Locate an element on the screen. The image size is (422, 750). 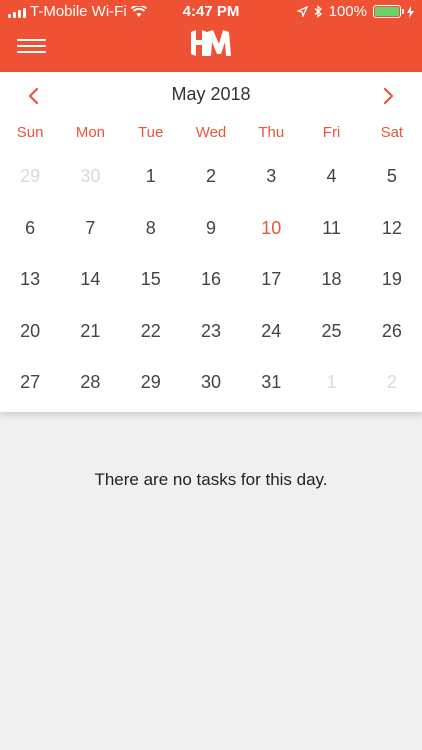
calendar-day: 24 is located at coordinates (271, 341).